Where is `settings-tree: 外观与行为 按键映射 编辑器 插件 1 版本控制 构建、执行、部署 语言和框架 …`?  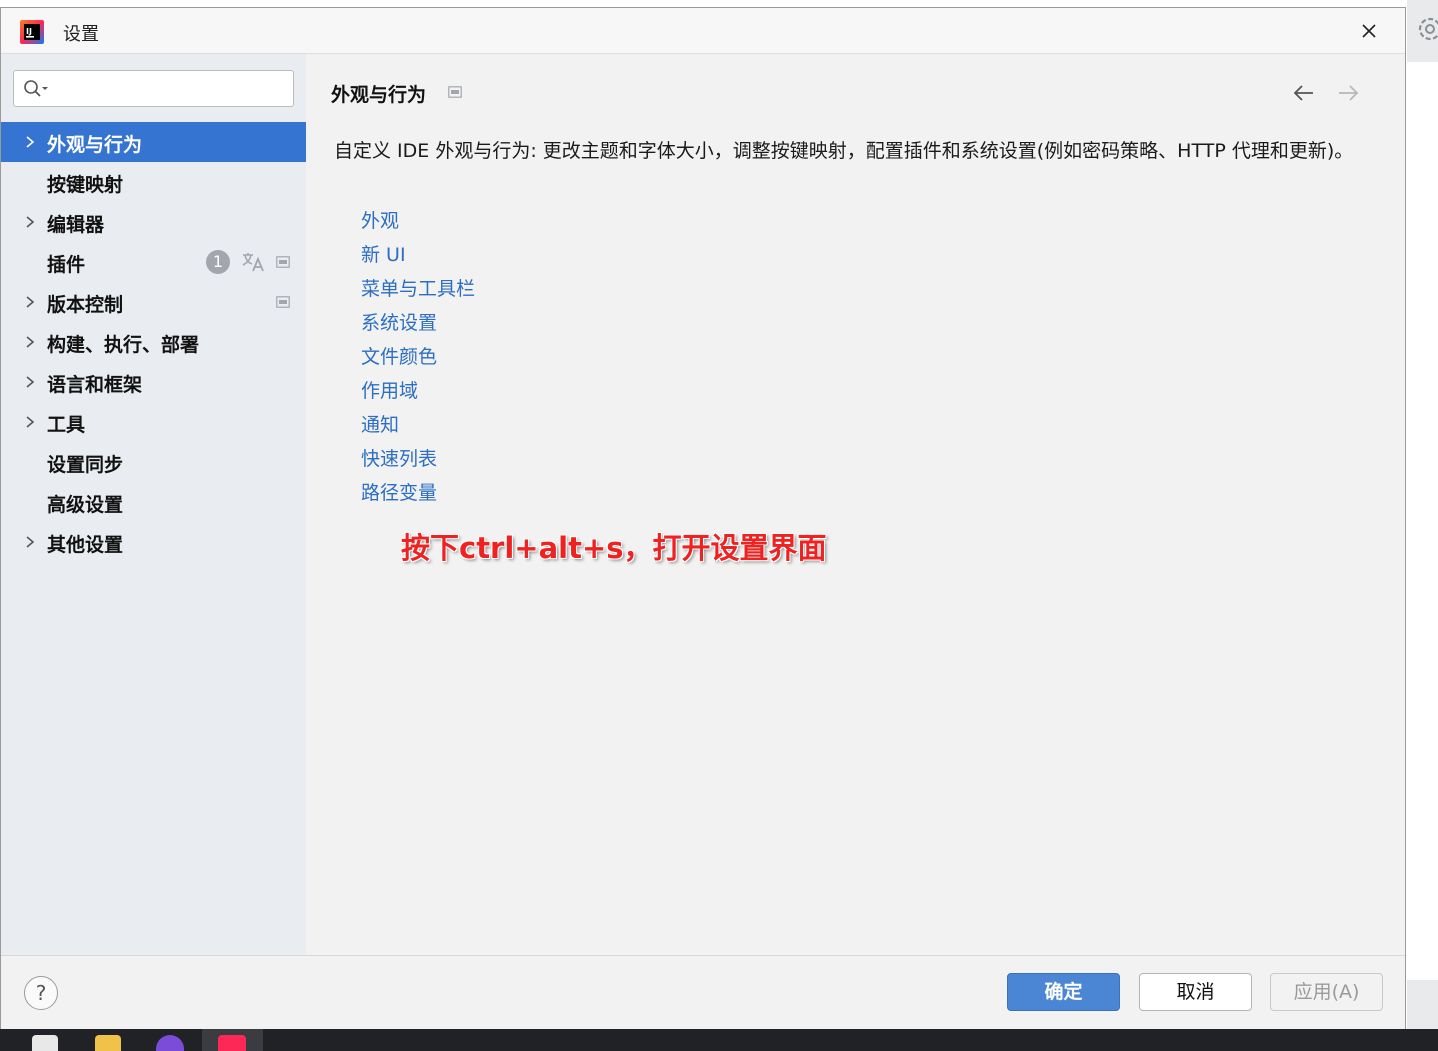 settings-tree: 外观与行为 按键映射 编辑器 插件 1 版本控制 构建、执行、部署 语言和框架 … is located at coordinates (153, 342).